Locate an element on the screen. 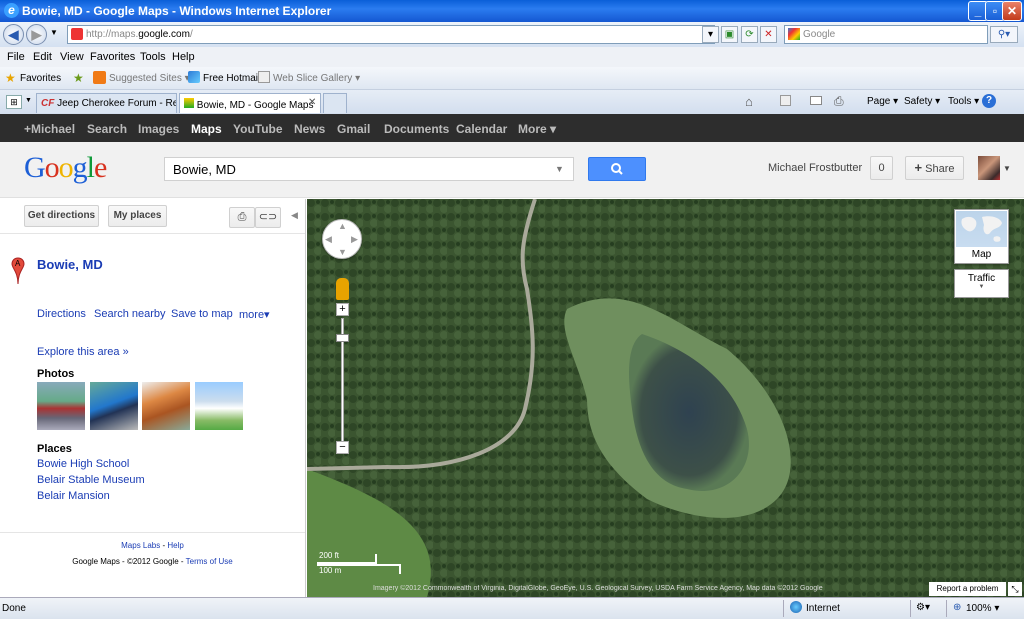  read-mail-icon is located at coordinates (816, 100).